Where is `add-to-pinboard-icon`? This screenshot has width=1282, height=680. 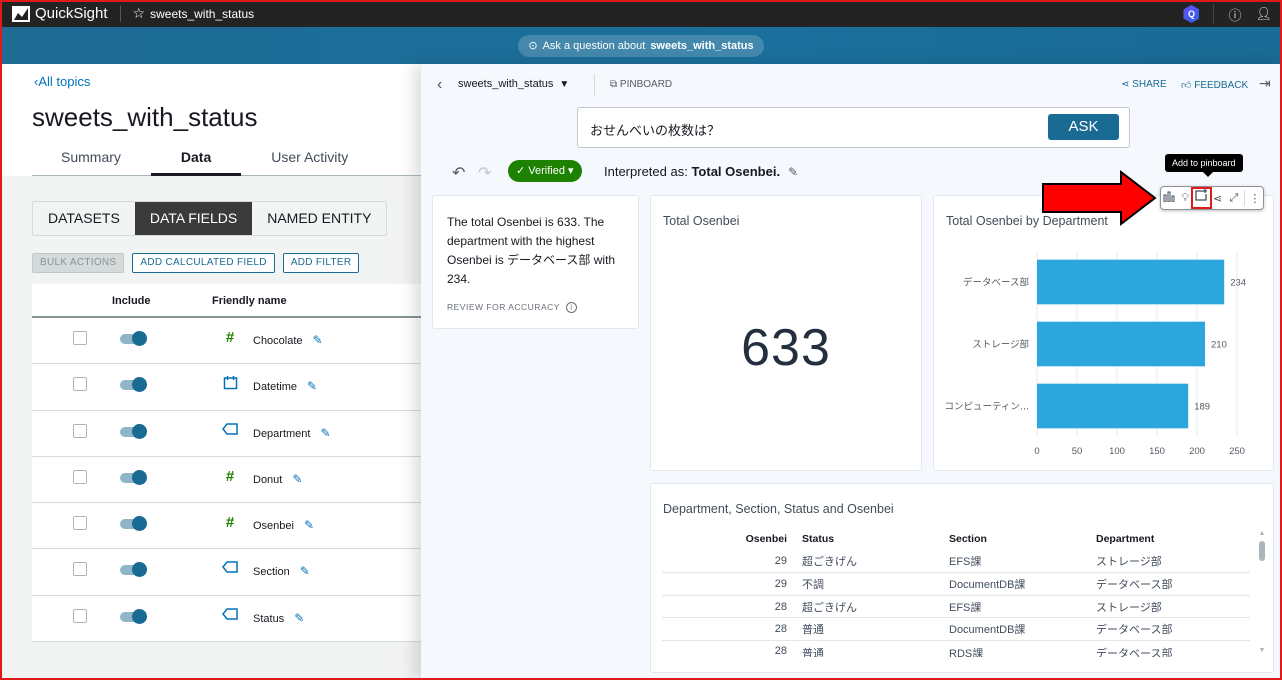 add-to-pinboard-icon is located at coordinates (1201, 198).